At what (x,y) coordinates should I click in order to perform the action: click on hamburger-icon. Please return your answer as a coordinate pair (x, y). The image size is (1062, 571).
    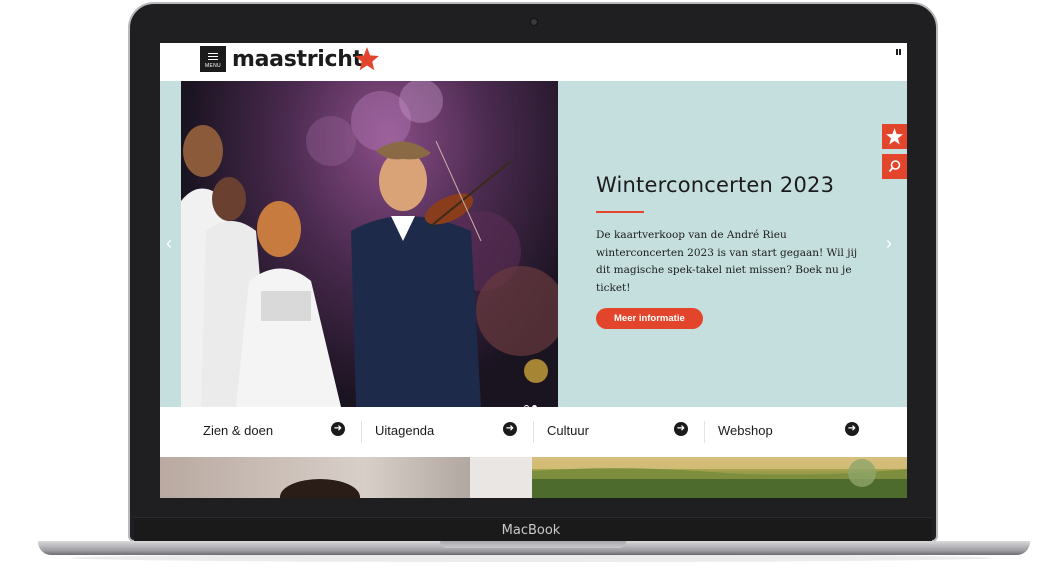
    Looking at the image, I should click on (213, 56).